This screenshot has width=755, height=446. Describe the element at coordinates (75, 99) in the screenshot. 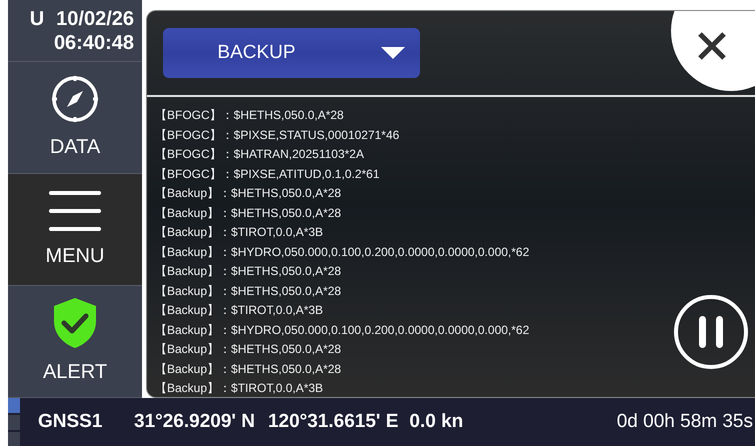

I see `compass-icon` at that location.